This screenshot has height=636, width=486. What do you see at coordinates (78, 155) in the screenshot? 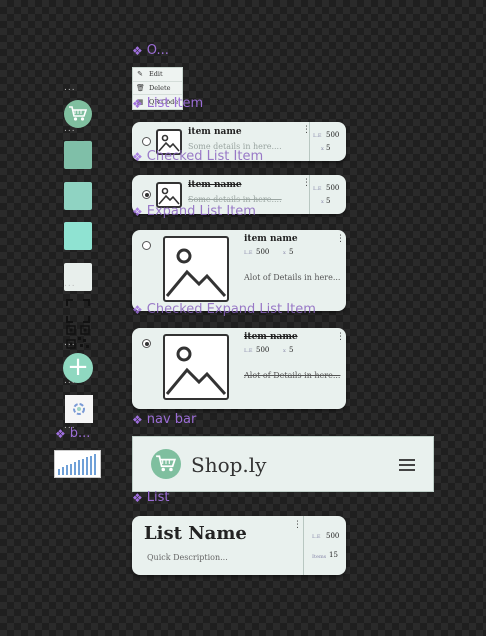
I see `color-swatch-primary` at bounding box center [78, 155].